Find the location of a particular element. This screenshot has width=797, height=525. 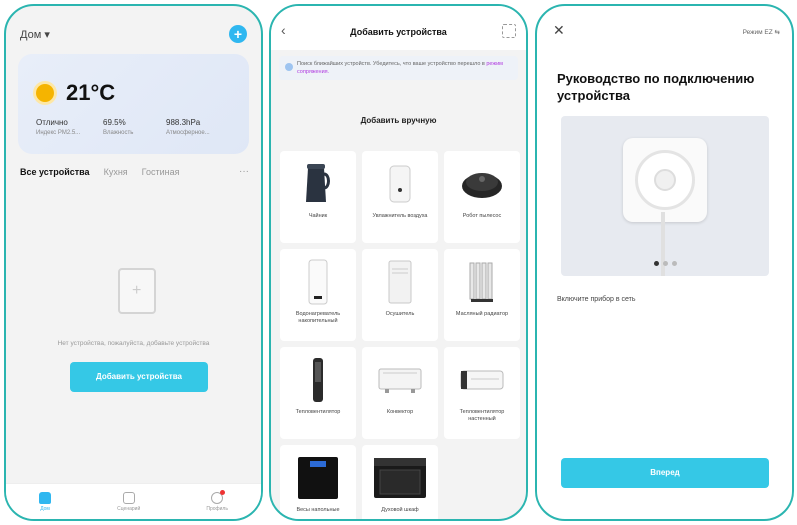

device-card-fan-heater: Тепловентилятор is located at coordinates (318, 393).